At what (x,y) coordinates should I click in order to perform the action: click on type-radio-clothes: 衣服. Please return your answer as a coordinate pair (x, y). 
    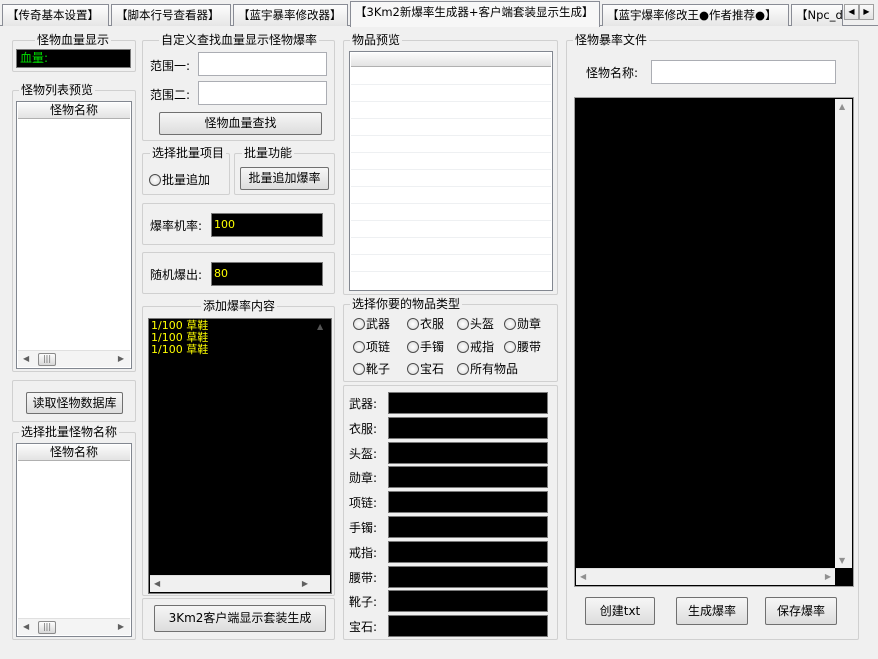
    Looking at the image, I should click on (425, 324).